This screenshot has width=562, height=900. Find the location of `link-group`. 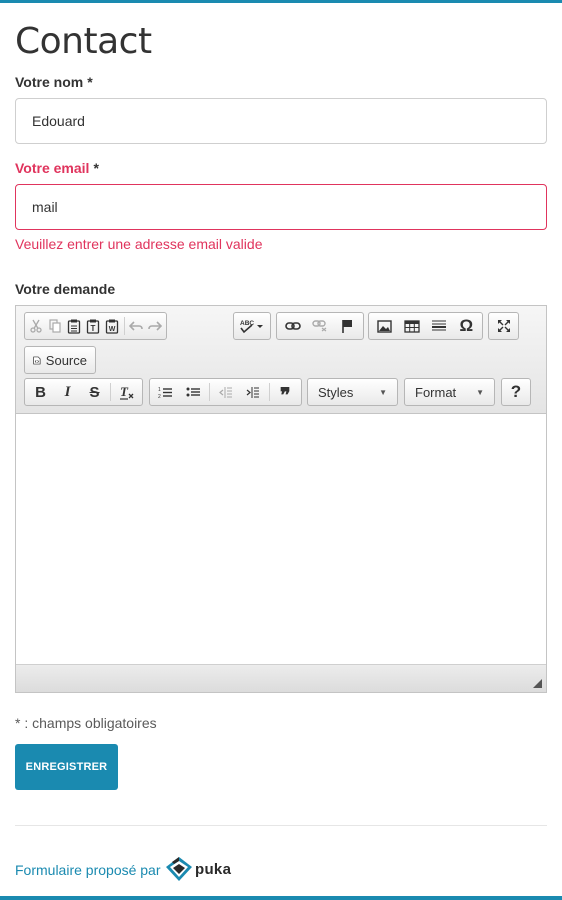

link-group is located at coordinates (320, 326).